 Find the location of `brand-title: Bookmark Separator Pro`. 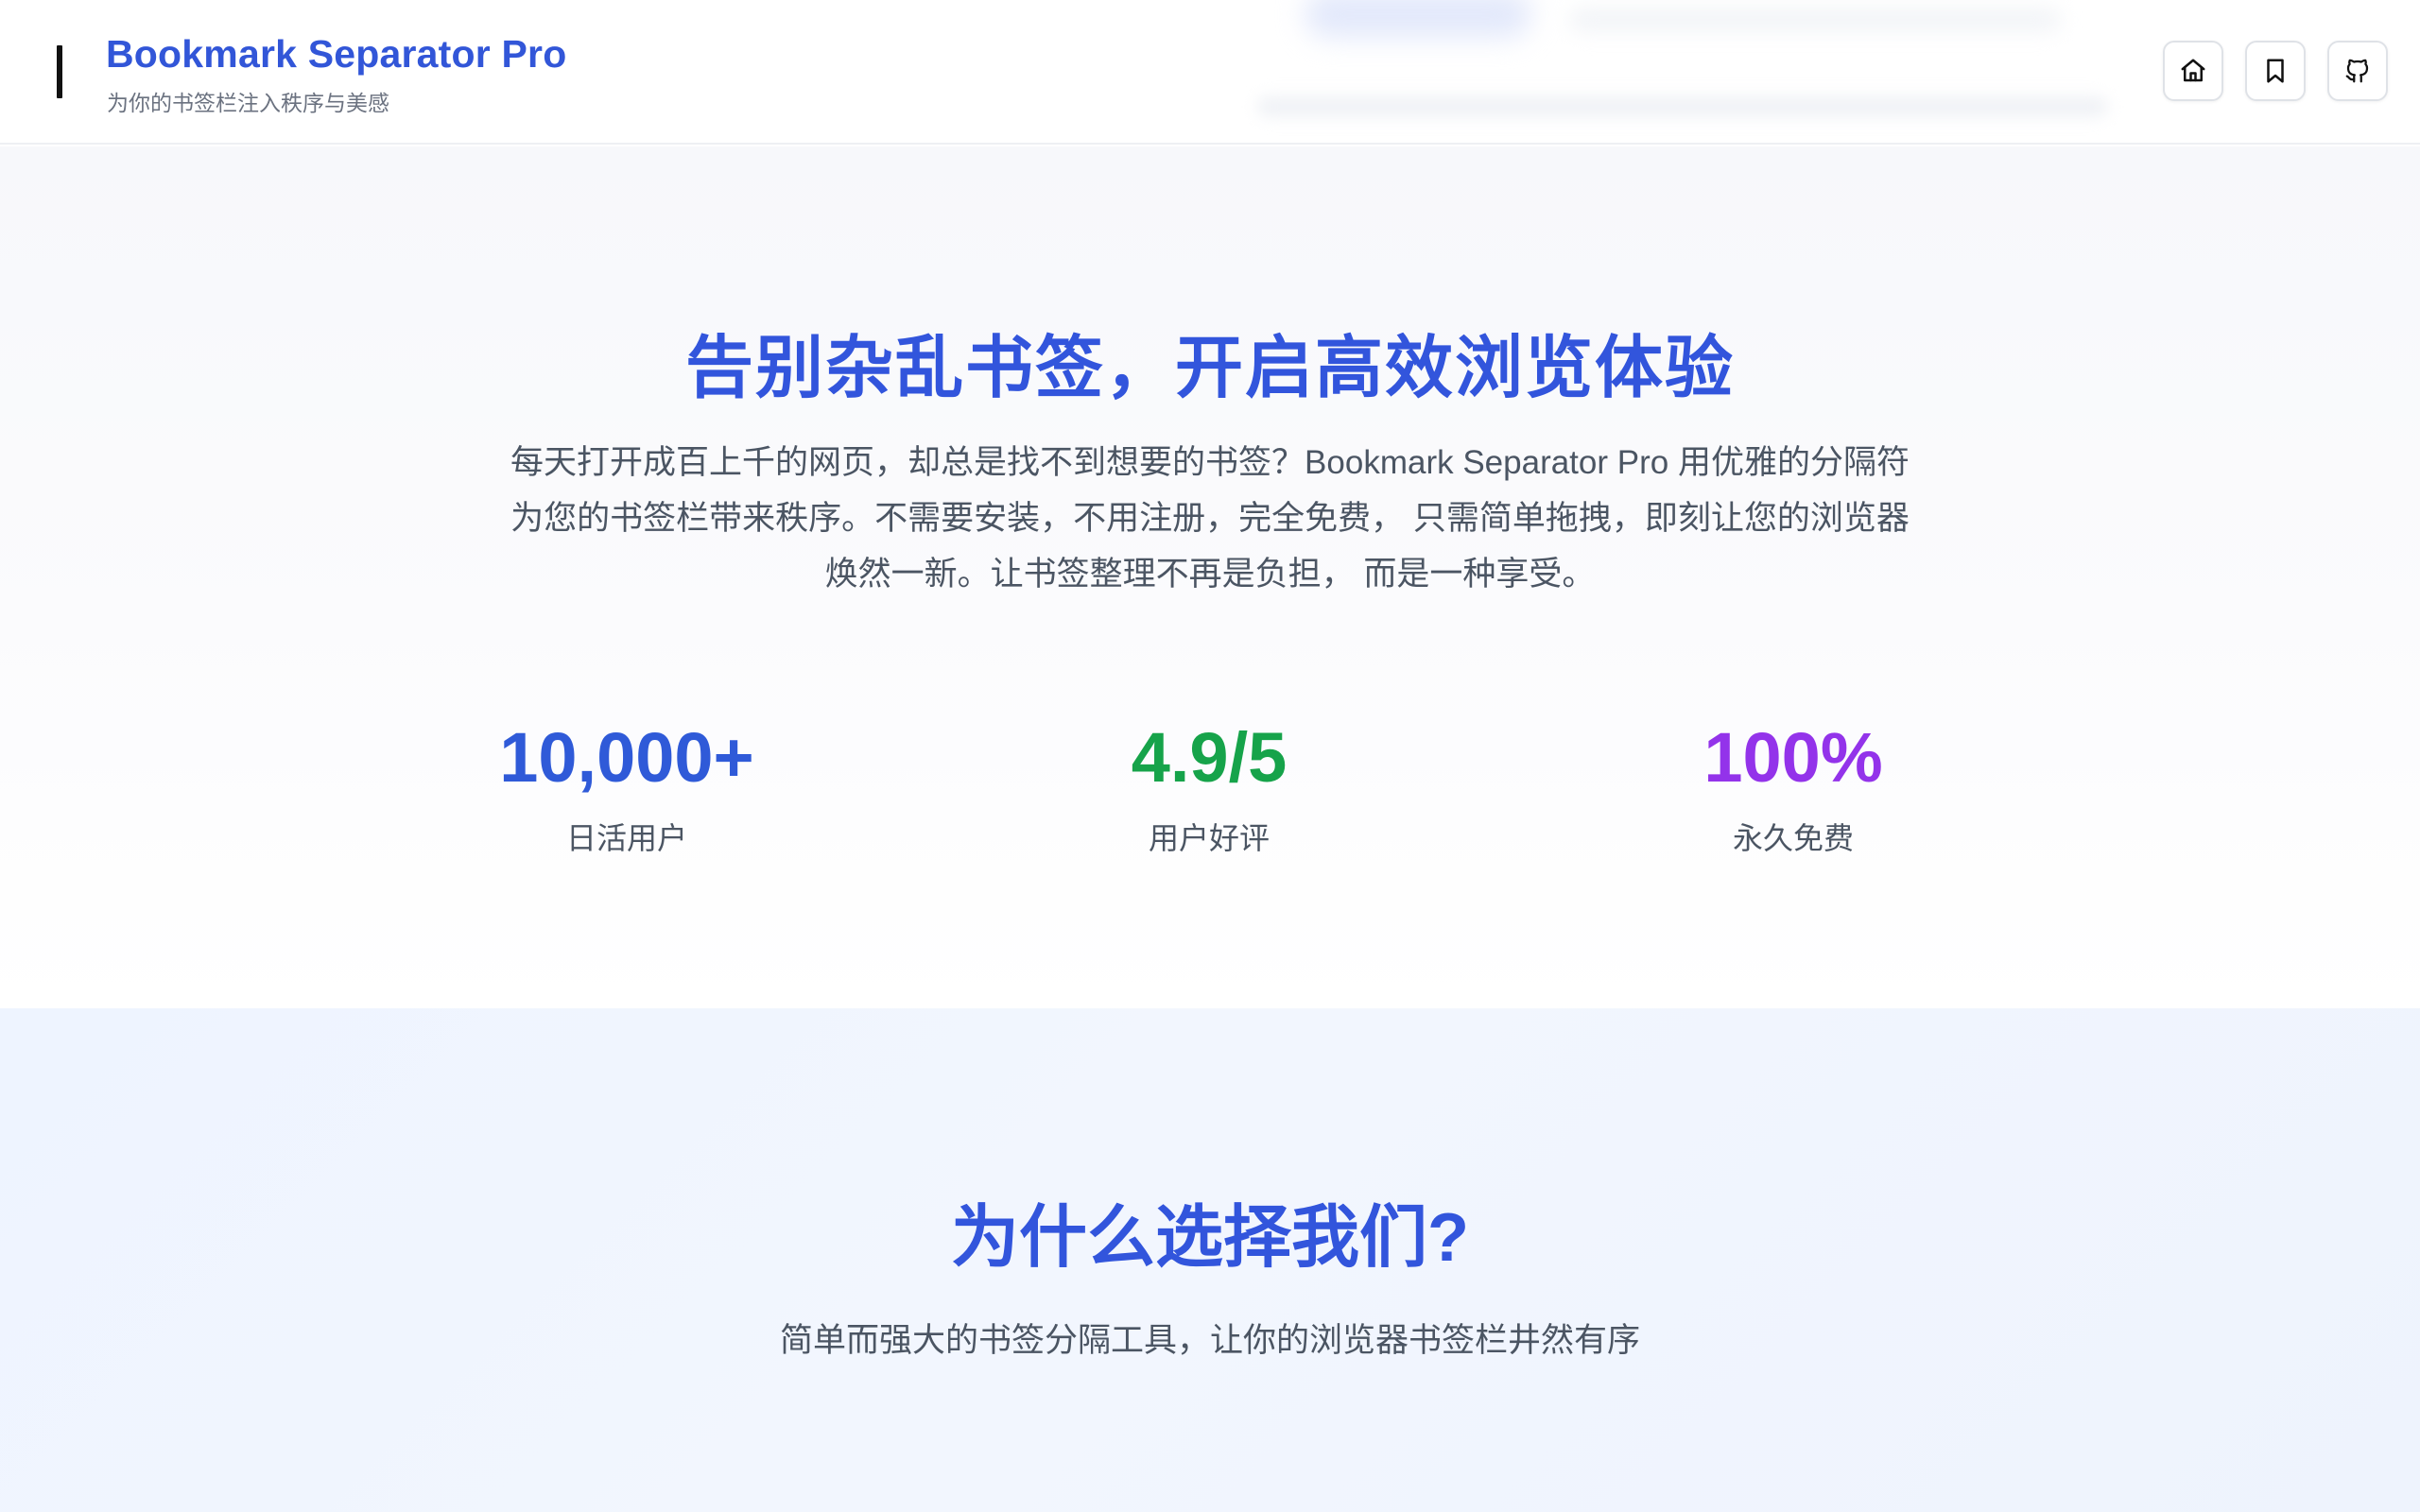

brand-title: Bookmark Separator Pro is located at coordinates (336, 54).